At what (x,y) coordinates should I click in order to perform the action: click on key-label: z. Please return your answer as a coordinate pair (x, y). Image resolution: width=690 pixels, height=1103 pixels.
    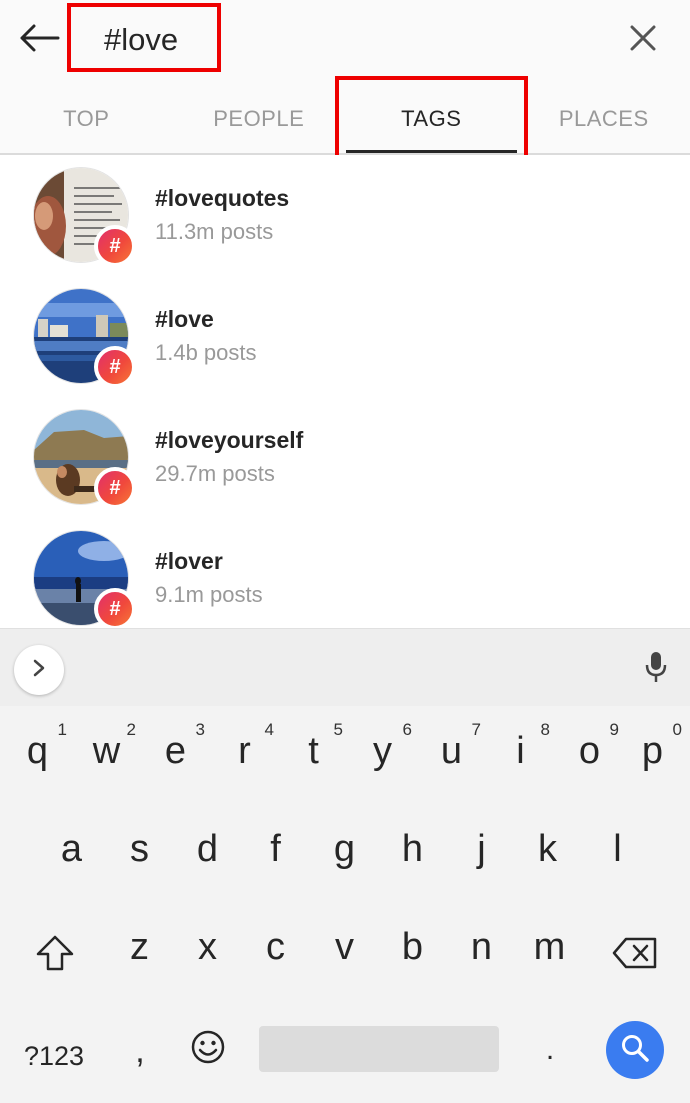
    Looking at the image, I should click on (139, 947).